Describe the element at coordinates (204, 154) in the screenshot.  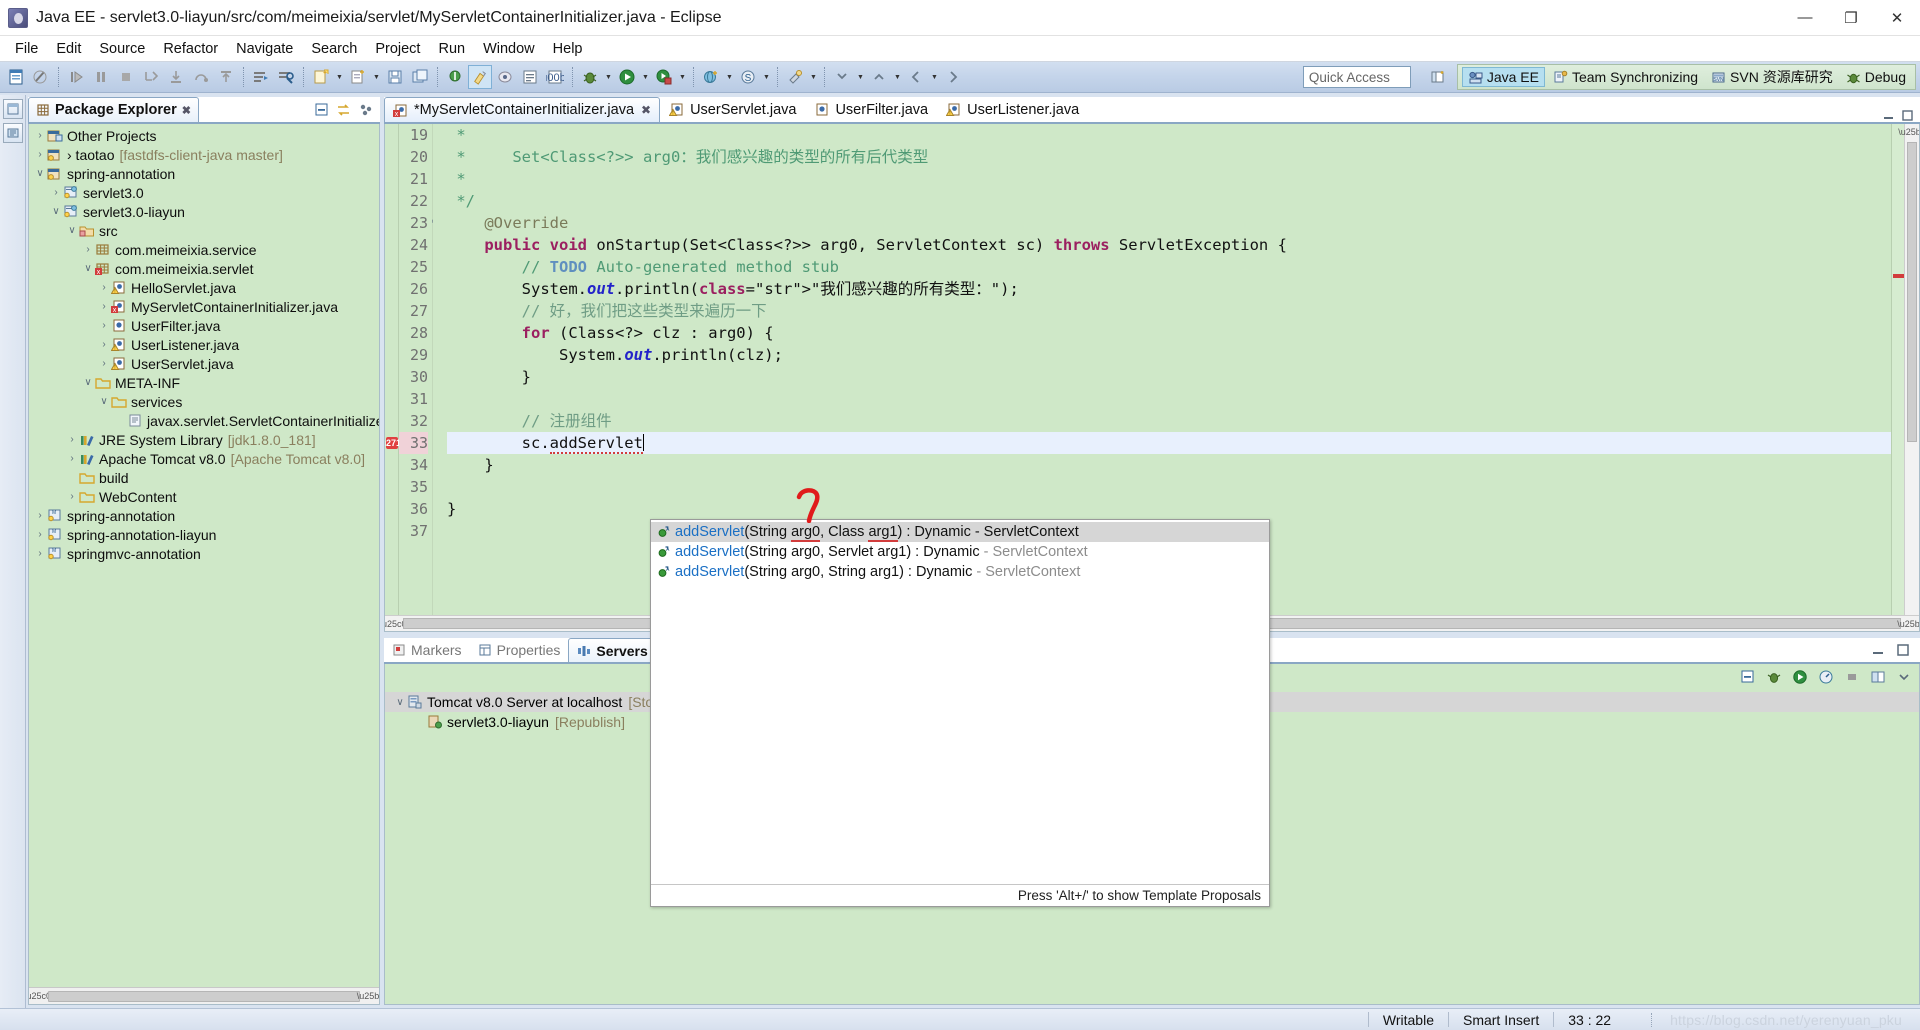
I see `tree-item: › › taotao [fastdfs-client-java master]` at that location.